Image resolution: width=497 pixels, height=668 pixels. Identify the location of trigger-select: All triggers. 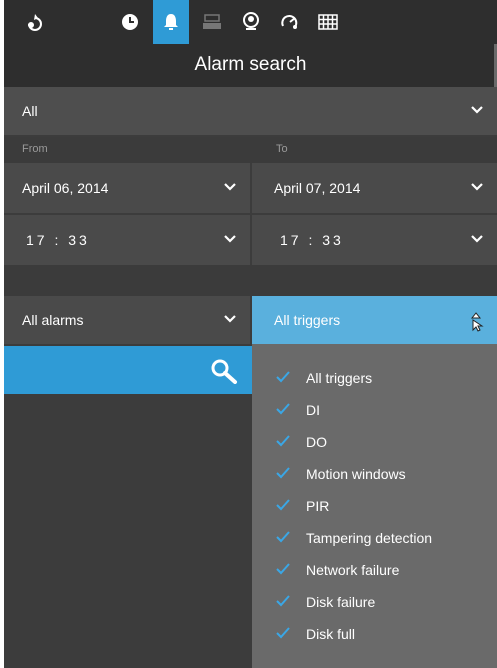
(374, 320).